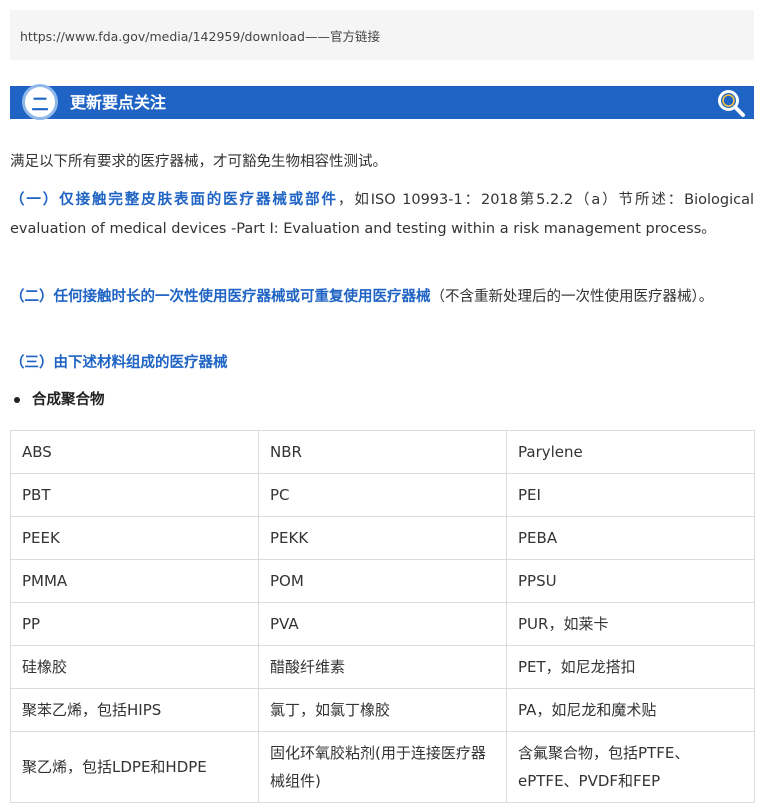 The width and height of the screenshot is (759, 807). What do you see at coordinates (134, 495) in the screenshot?
I see `table-cell: PBT` at bounding box center [134, 495].